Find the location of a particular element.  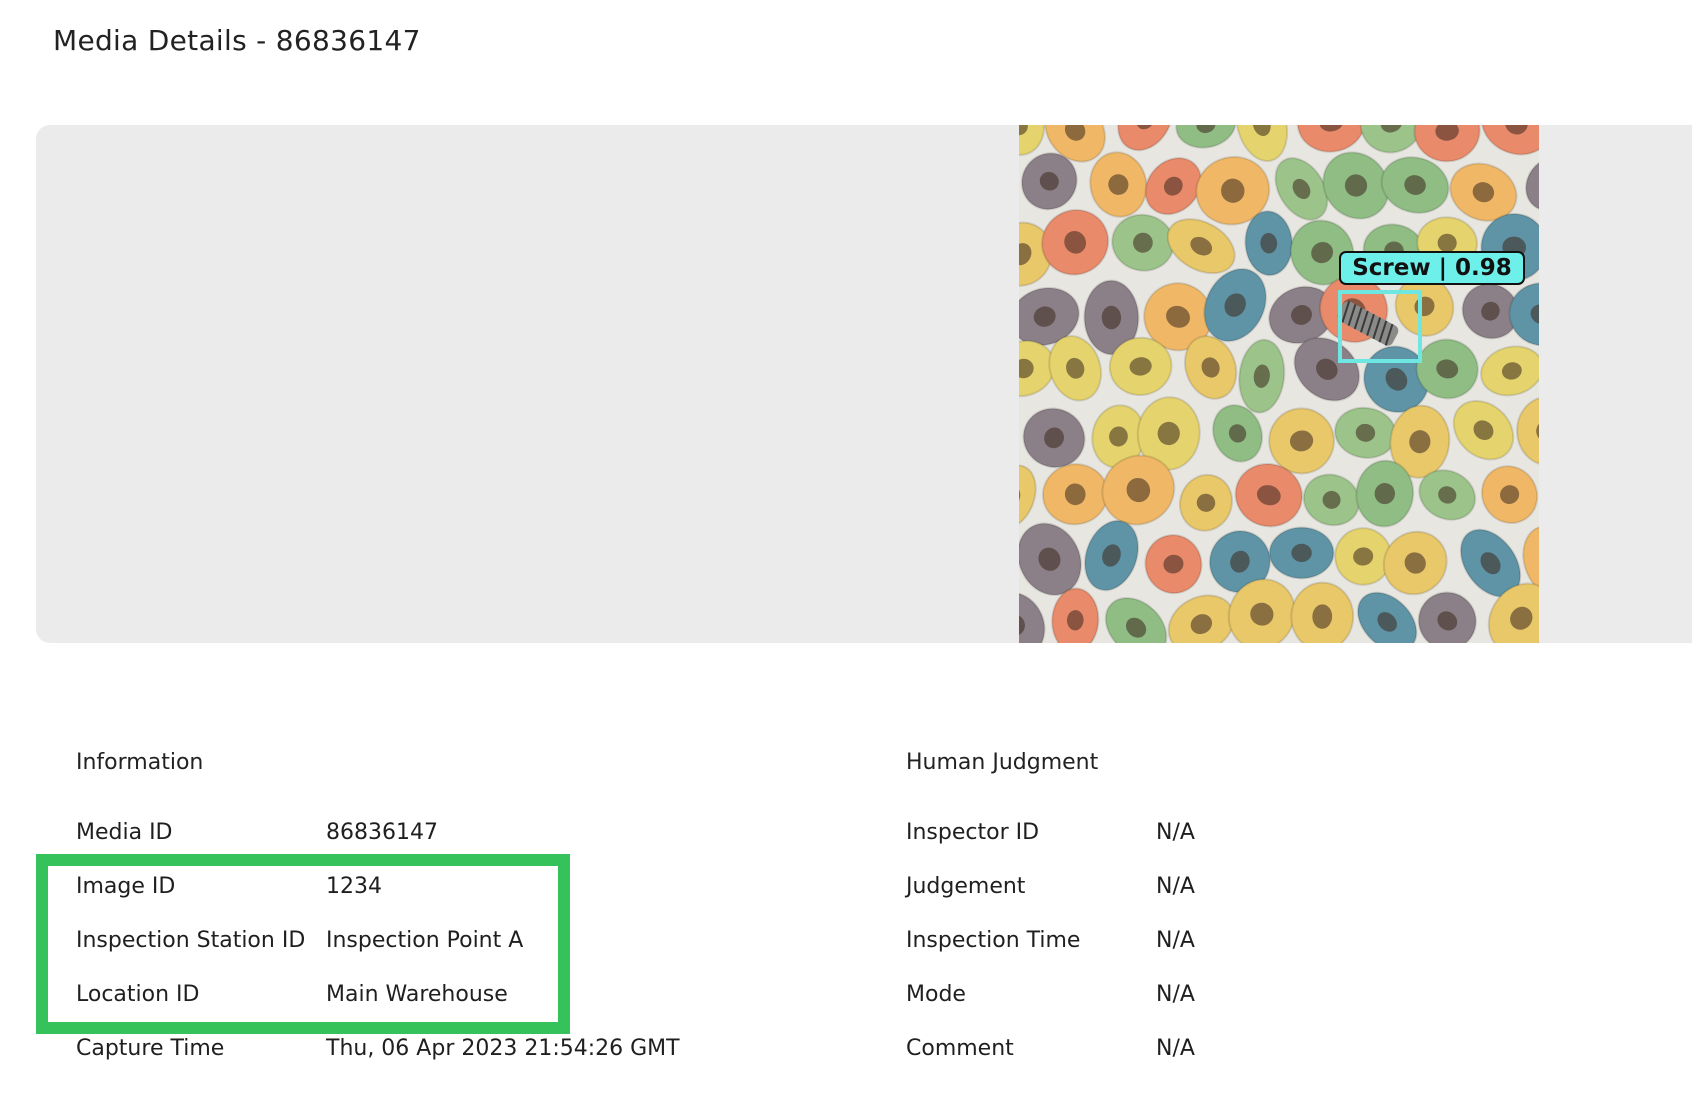

info-value-capture-time: Thu, 06 Apr 2023 21:54:26 GMT is located at coordinates (503, 1048).